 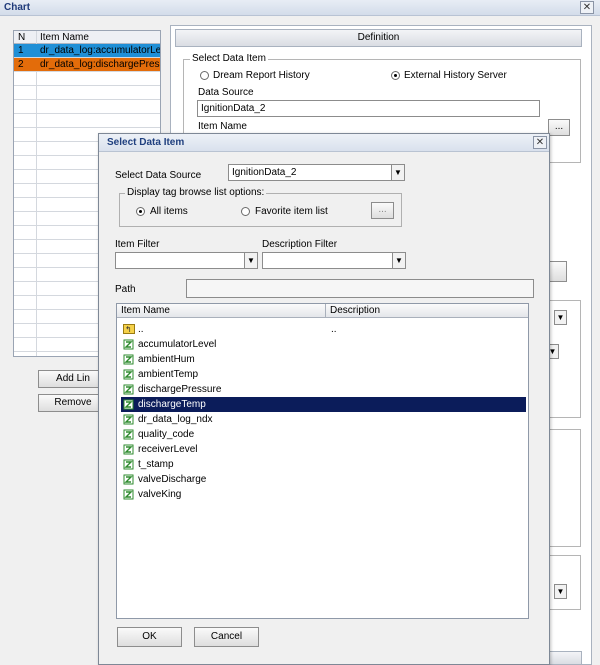 I want to click on radio-dream-report: Dream Report History, so click(x=255, y=76).